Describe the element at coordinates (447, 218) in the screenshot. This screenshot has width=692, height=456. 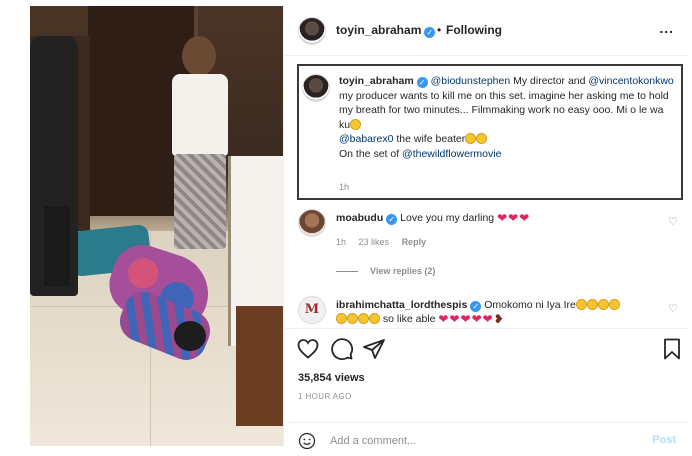
I see `comment-message: Love you my darling` at that location.